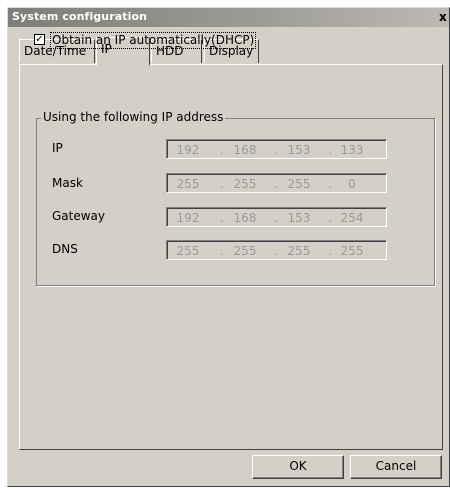 This screenshot has width=450, height=493. What do you see at coordinates (245, 150) in the screenshot?
I see `ip-octet-2: 168` at bounding box center [245, 150].